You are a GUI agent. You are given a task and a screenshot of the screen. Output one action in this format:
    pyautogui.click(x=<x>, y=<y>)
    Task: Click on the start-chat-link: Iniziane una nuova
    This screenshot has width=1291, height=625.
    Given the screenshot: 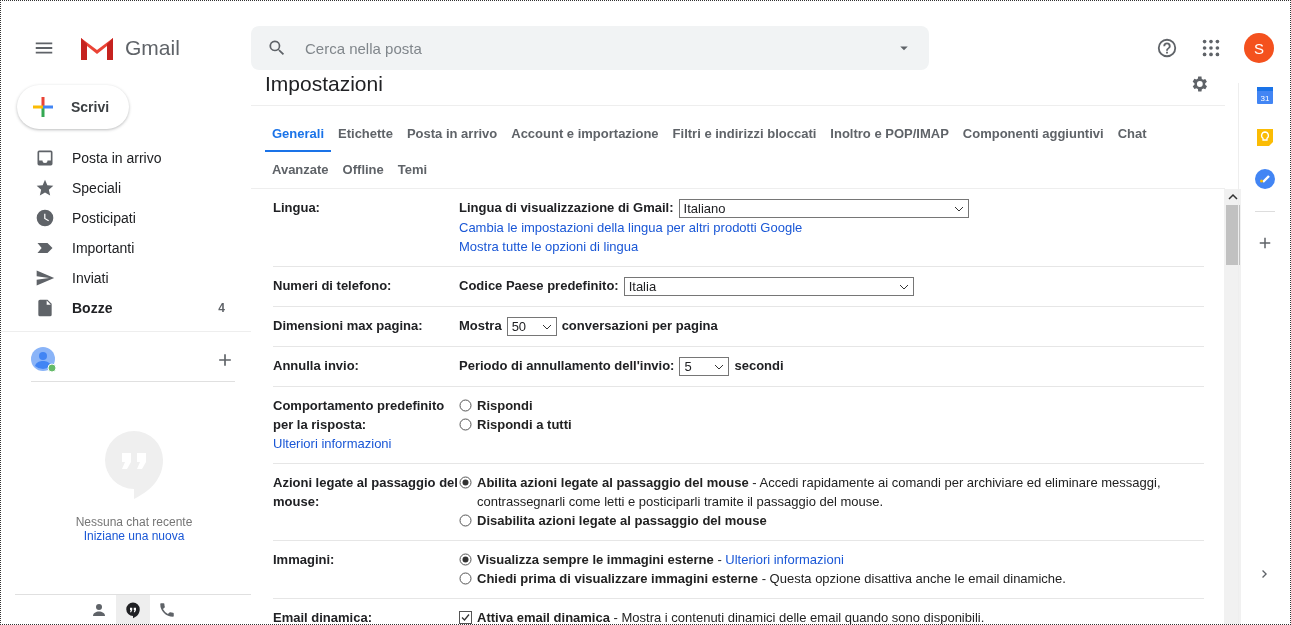 What is the action you would take?
    pyautogui.click(x=134, y=536)
    